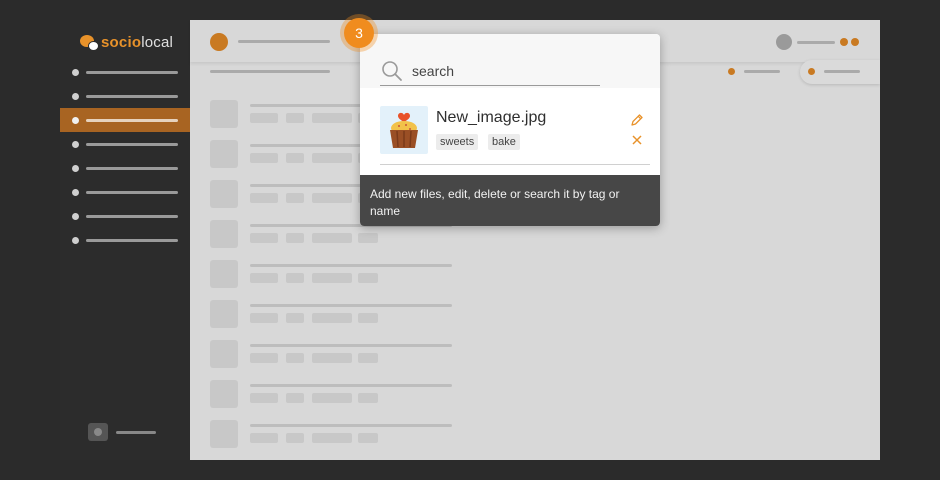  I want to click on search-input, so click(502, 71).